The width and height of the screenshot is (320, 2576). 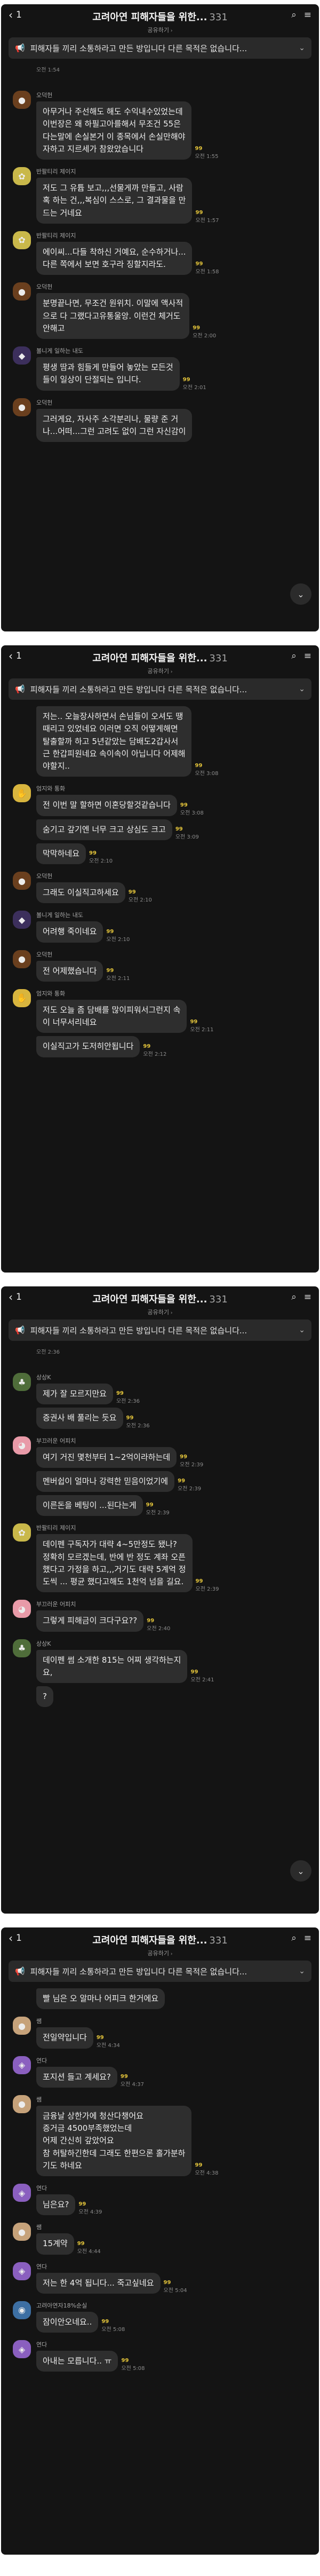 I want to click on chat-message: 증권사 배 풀리는 듯요 99 오전 2:36, so click(x=161, y=1418).